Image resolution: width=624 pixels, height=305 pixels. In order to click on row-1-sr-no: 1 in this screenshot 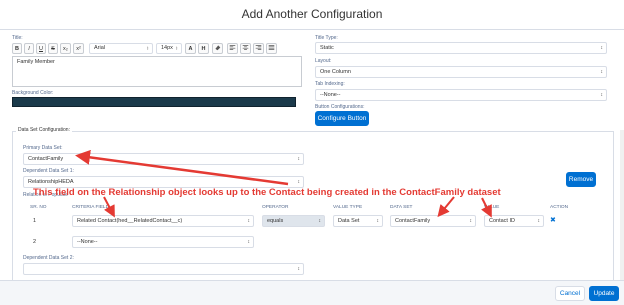, I will do `click(35, 221)`.